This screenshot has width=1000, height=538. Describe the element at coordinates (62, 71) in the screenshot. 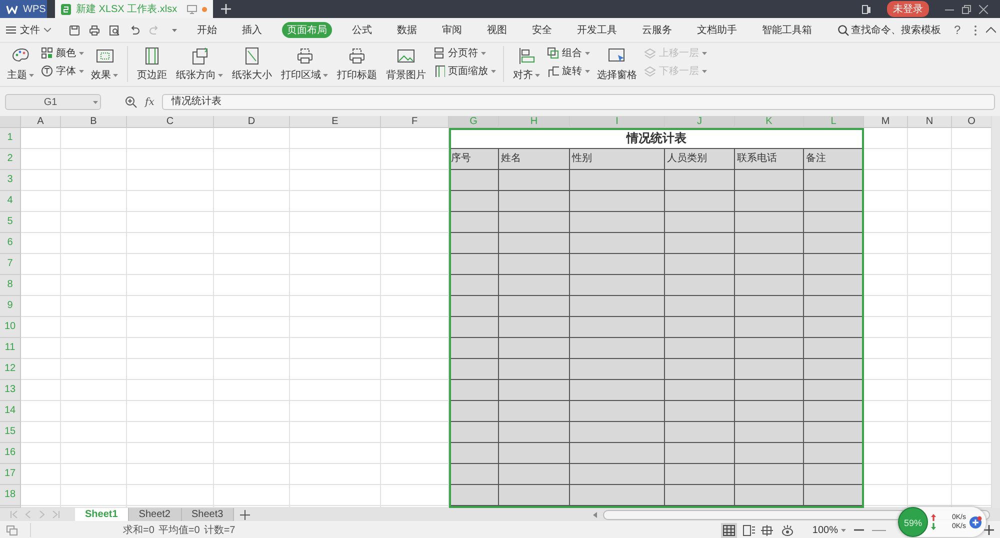

I see `ribbon-button: 字体` at that location.